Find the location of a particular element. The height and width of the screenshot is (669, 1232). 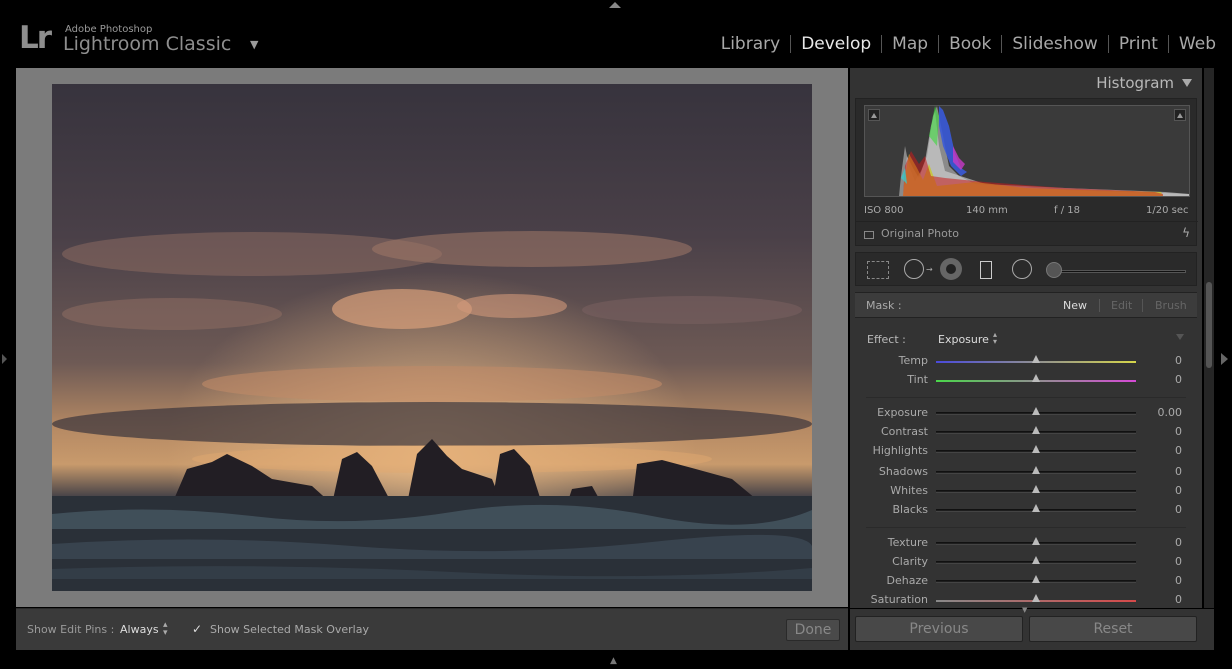

panel-scrollbar is located at coordinates (1209, 338).